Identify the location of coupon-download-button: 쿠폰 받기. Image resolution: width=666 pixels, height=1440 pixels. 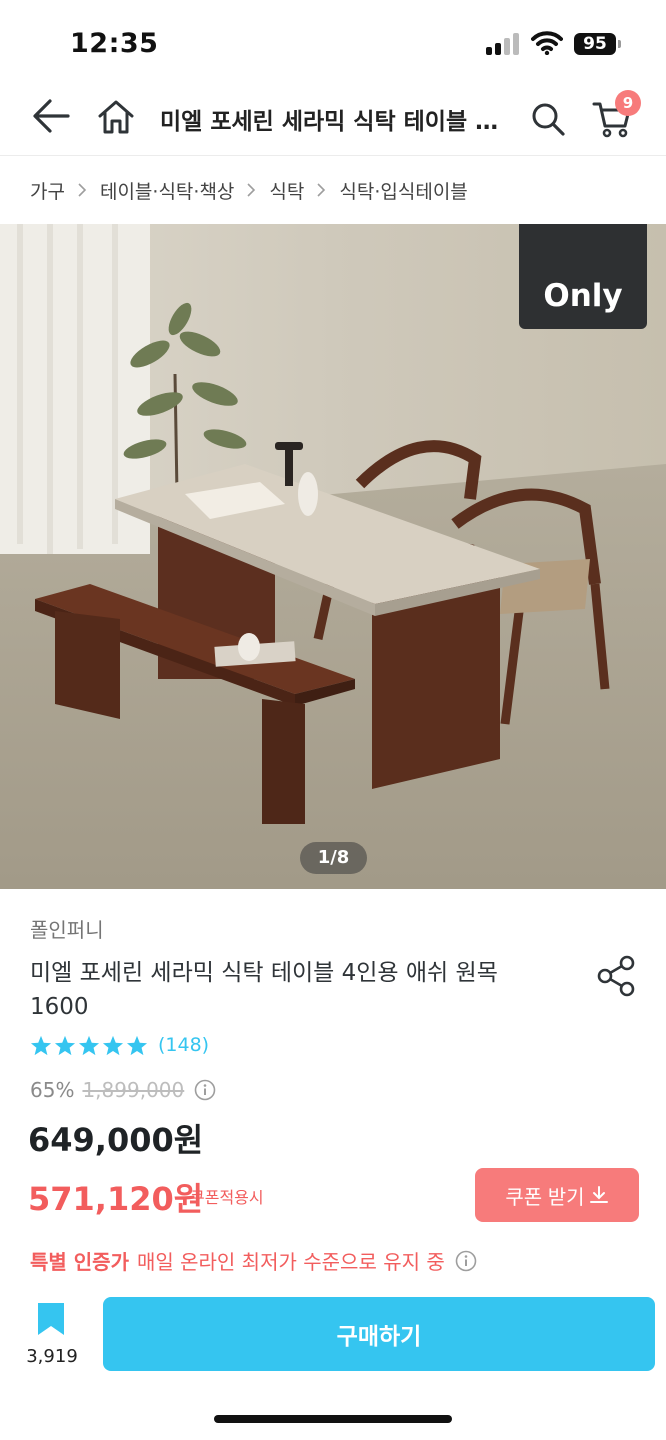
(557, 1195).